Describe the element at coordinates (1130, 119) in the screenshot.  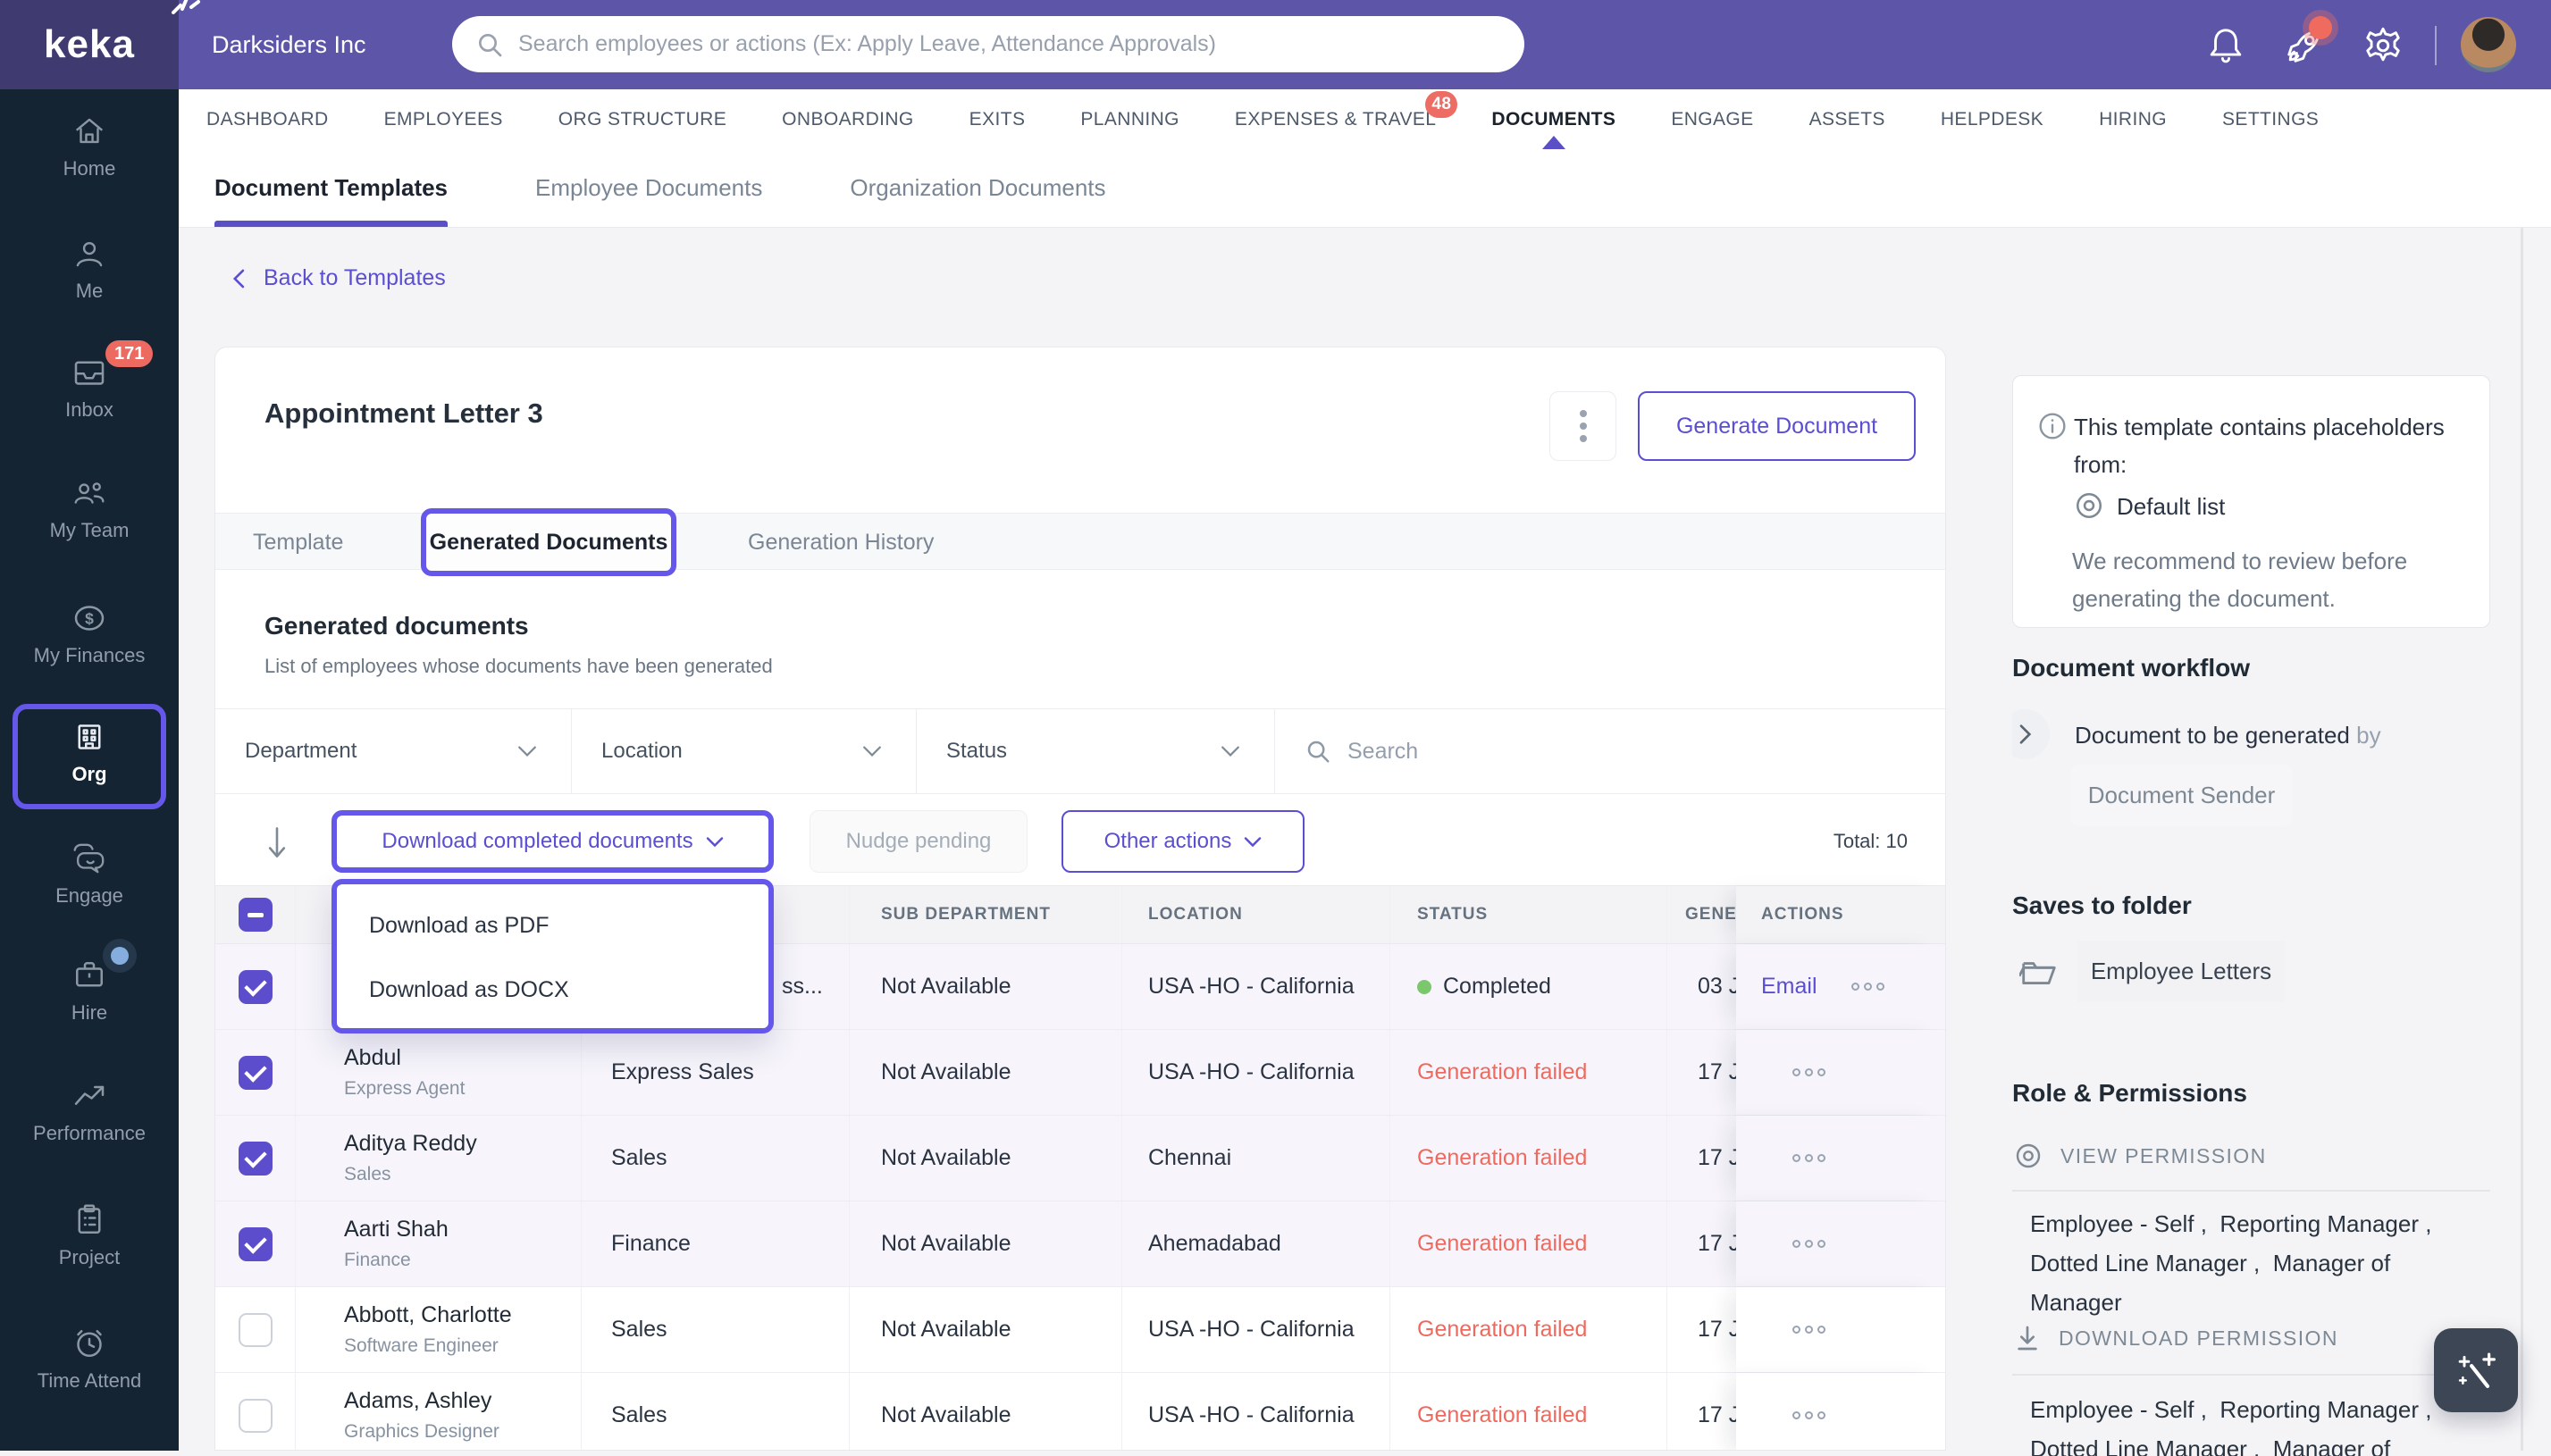
I see `nav-planning: PLANNING` at that location.